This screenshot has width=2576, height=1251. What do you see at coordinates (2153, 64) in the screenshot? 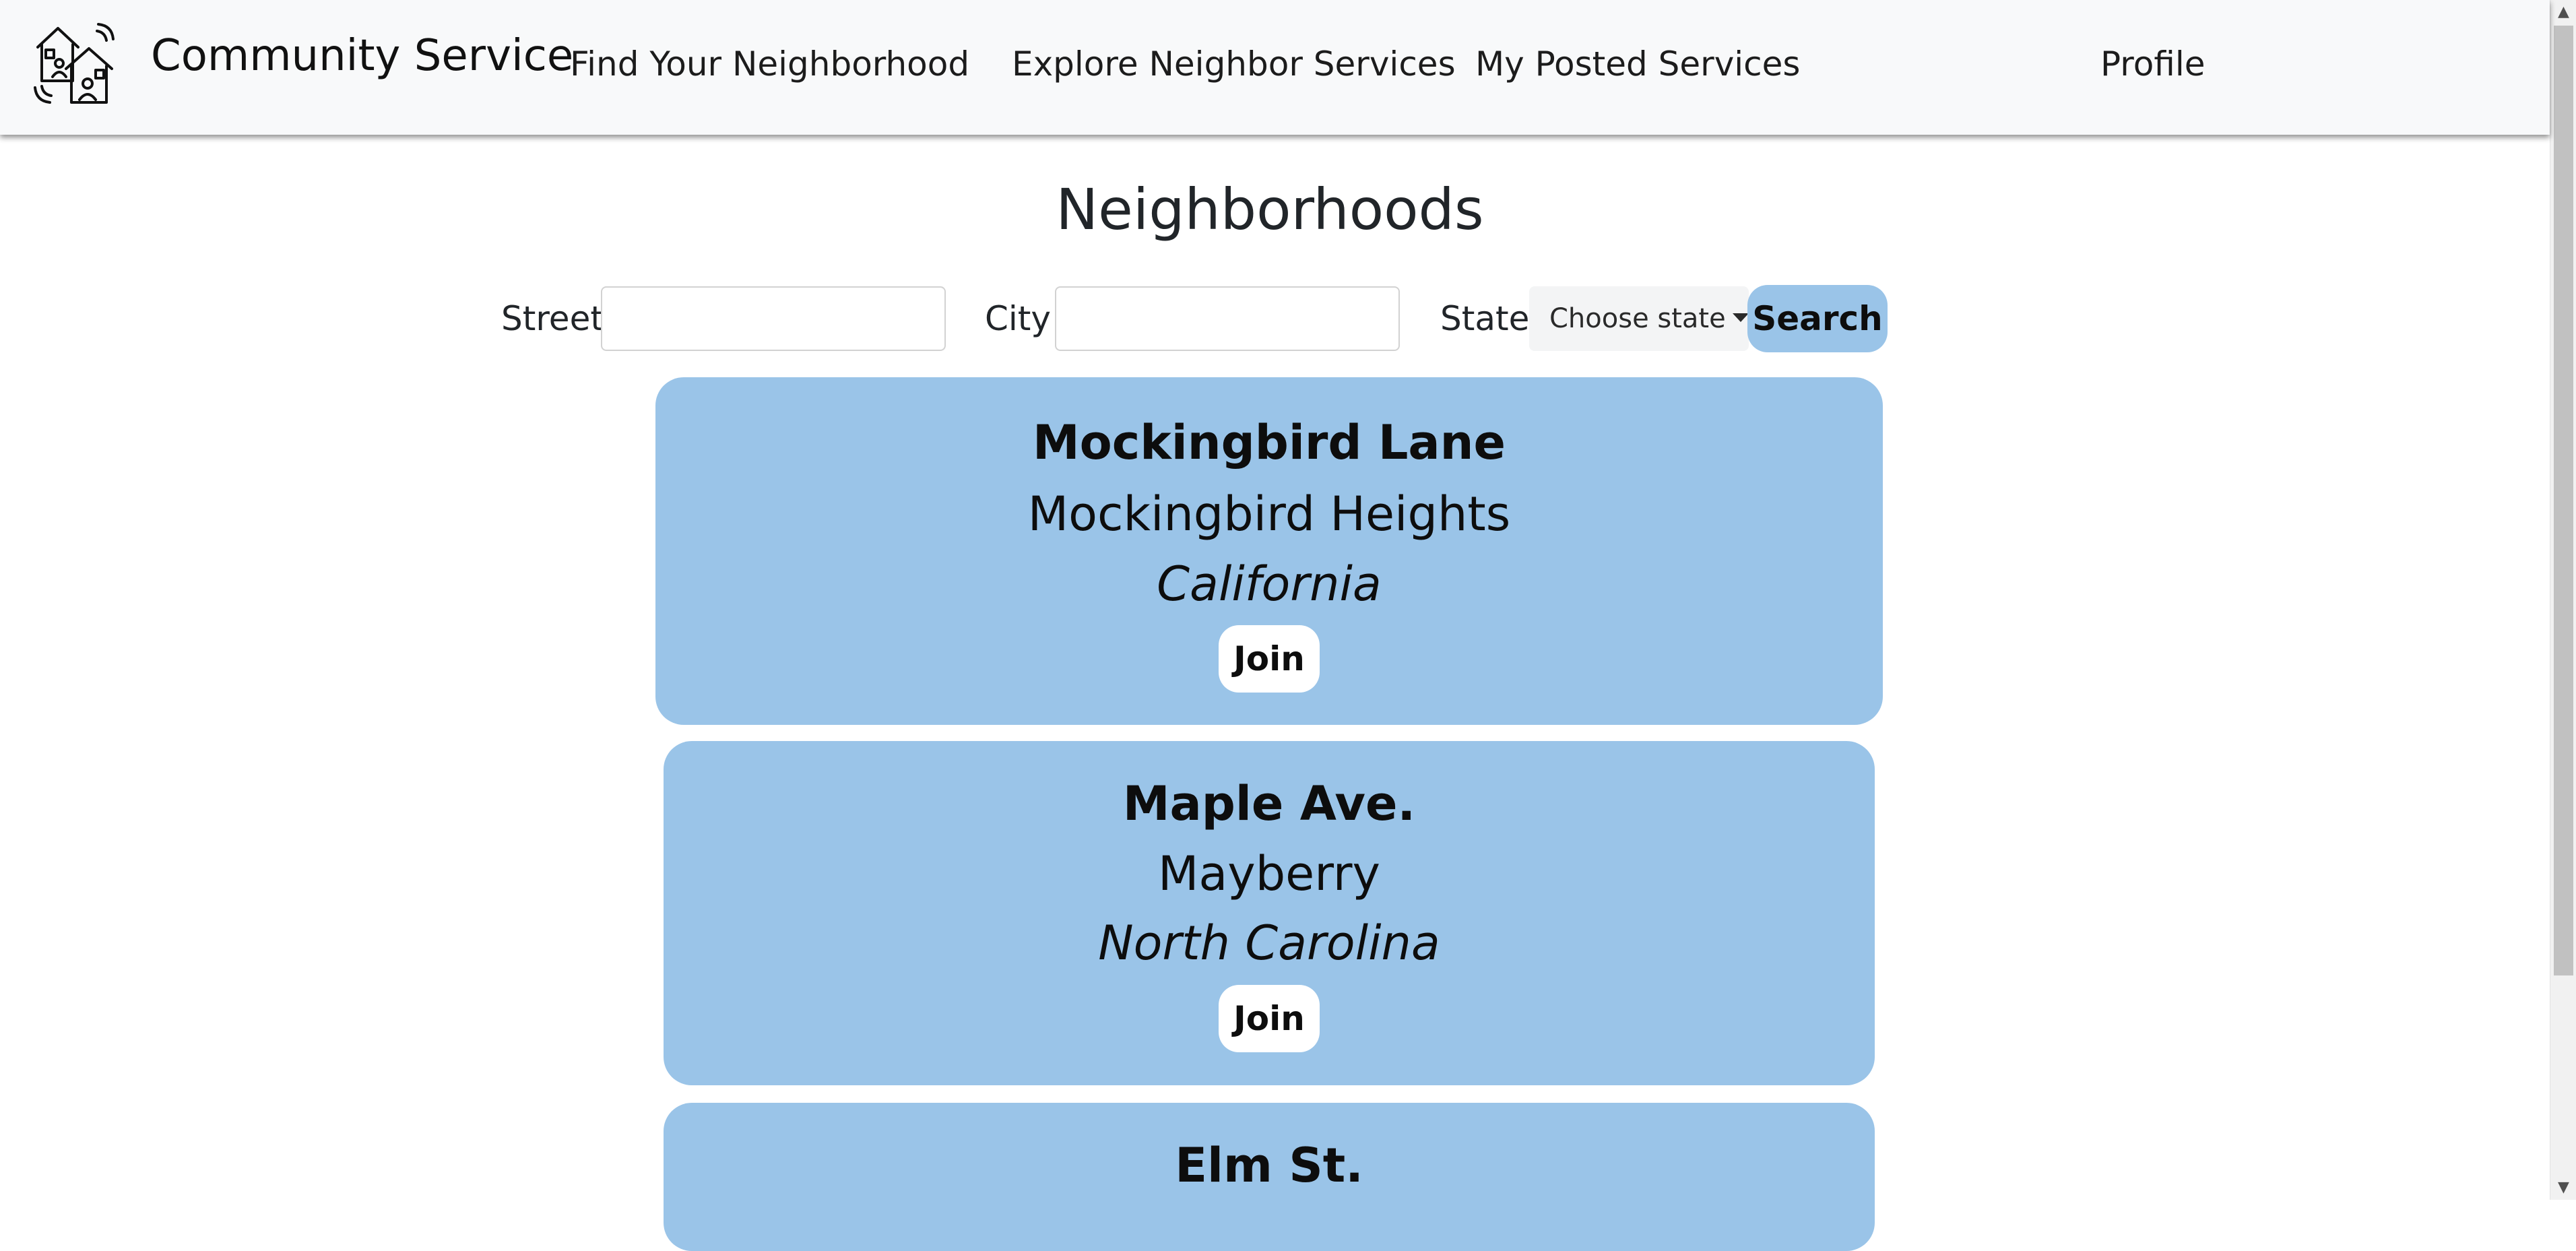
I see `nav-profile: Profile` at bounding box center [2153, 64].